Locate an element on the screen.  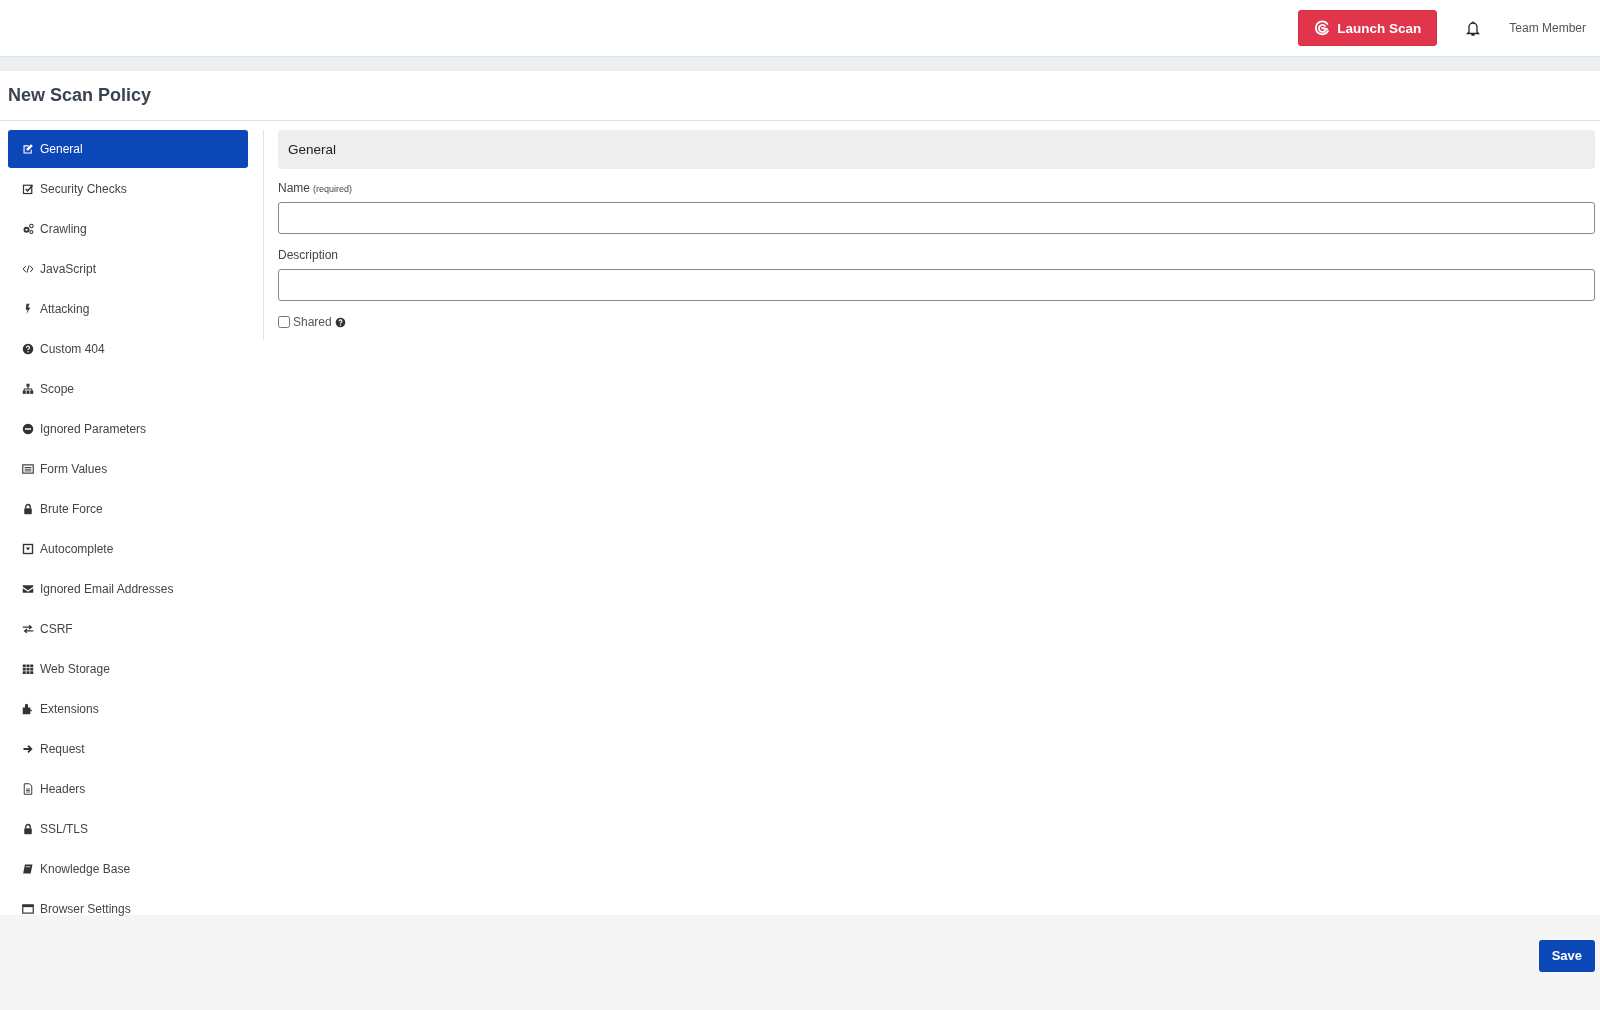
sidebar-item: SSL/TLS is located at coordinates (128, 829).